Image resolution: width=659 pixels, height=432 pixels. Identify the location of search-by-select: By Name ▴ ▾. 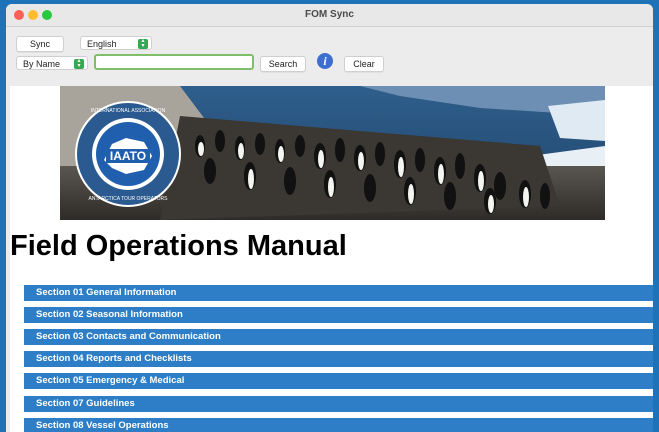
(52, 63).